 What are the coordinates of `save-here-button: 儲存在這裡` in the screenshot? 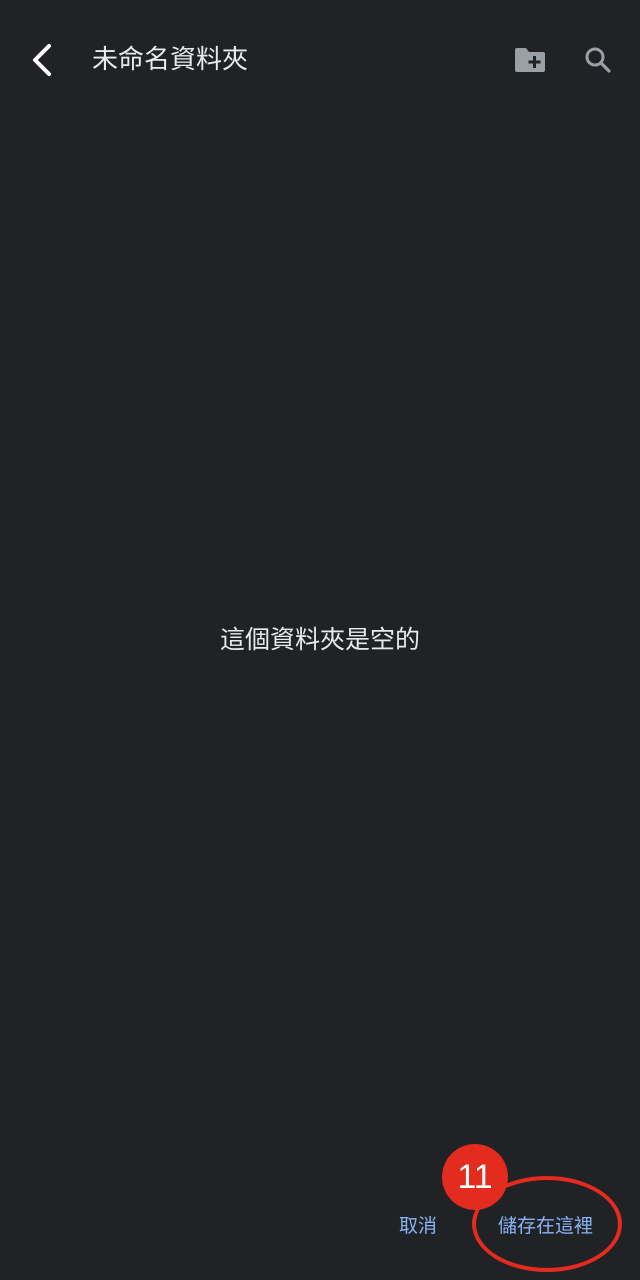 It's located at (545, 1226).